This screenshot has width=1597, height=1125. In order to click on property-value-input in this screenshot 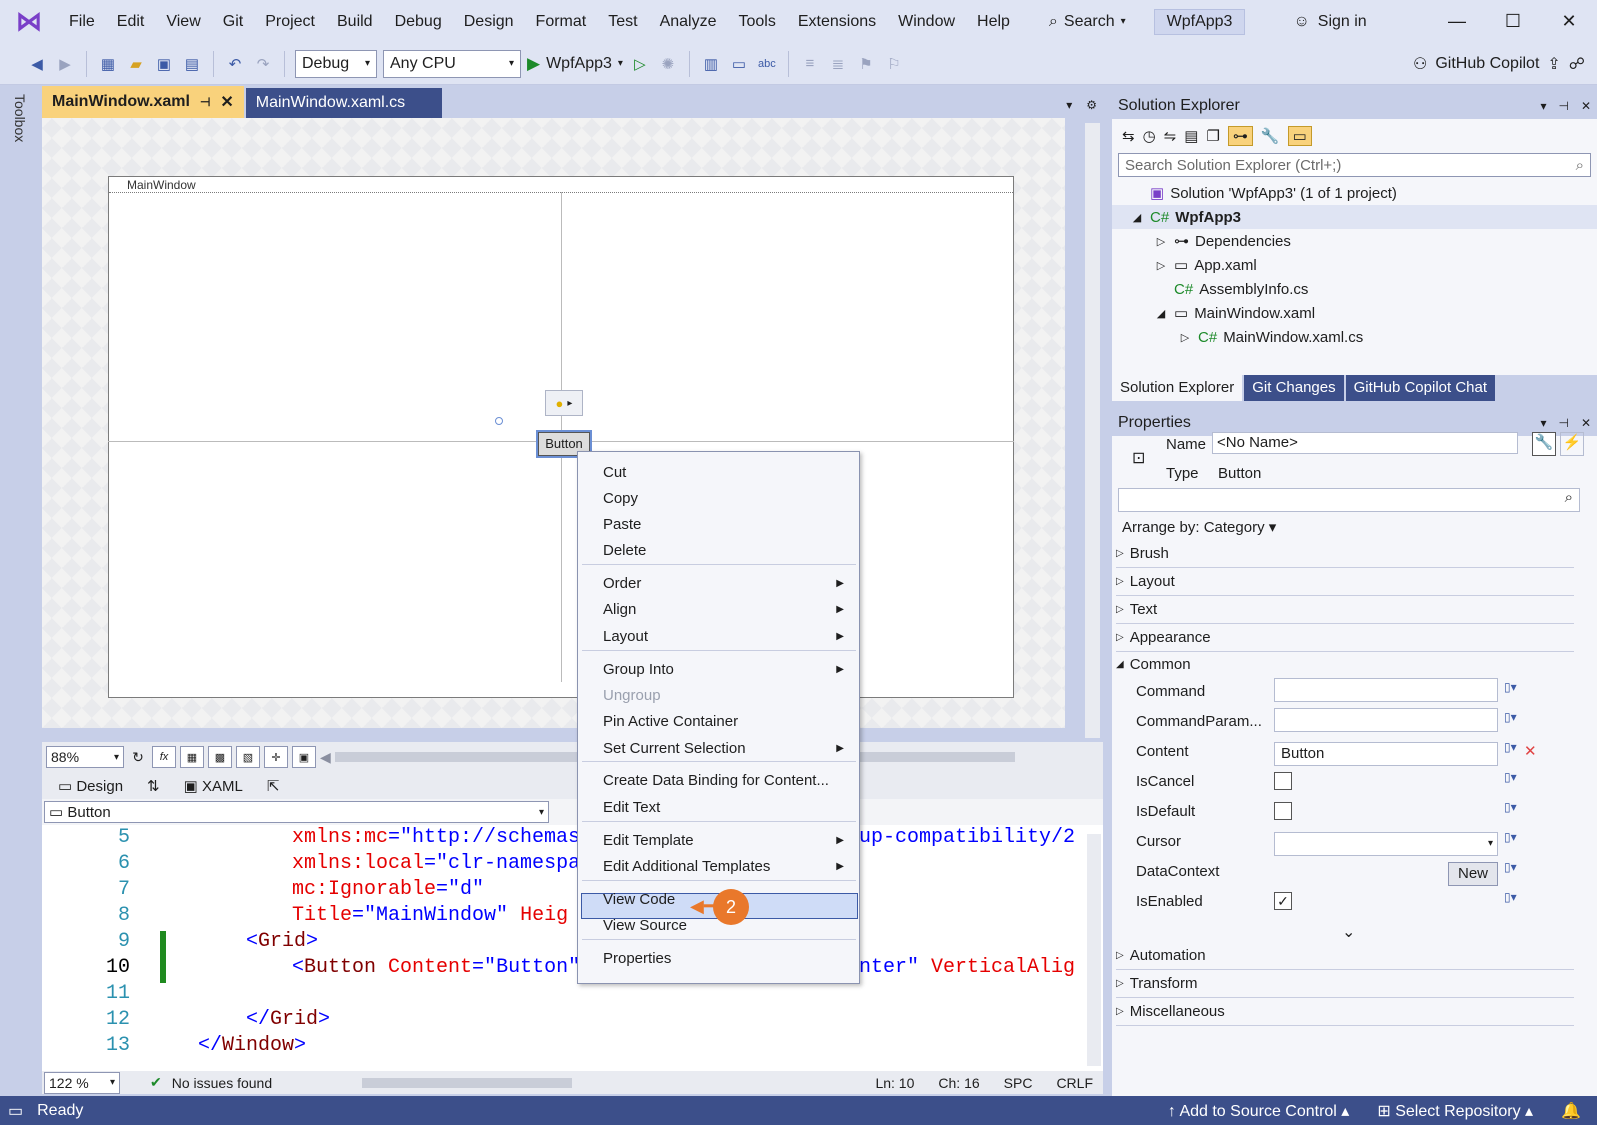, I will do `click(1386, 690)`.